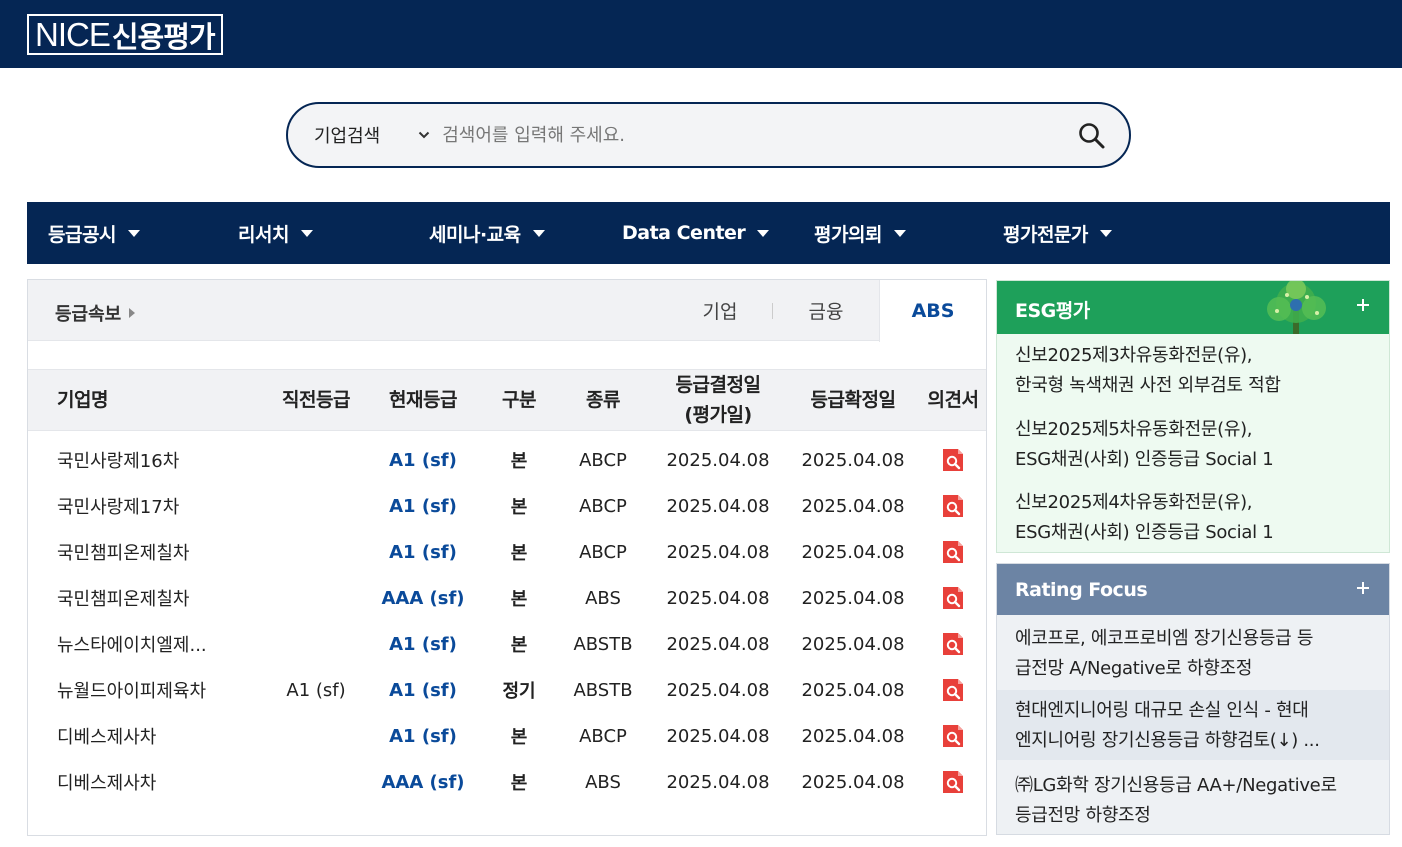 Image resolution: width=1402 pixels, height=847 pixels. What do you see at coordinates (88, 314) in the screenshot?
I see `panel-title: 등급속보` at bounding box center [88, 314].